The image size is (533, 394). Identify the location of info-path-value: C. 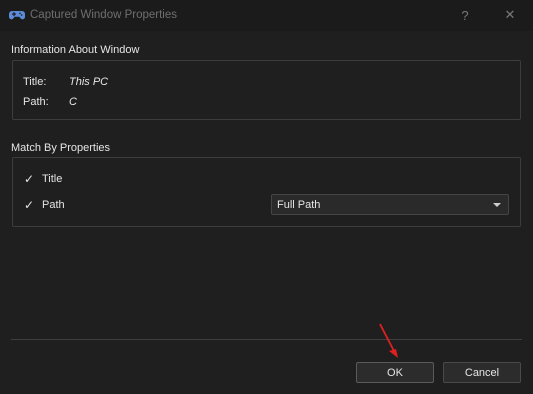
(73, 102).